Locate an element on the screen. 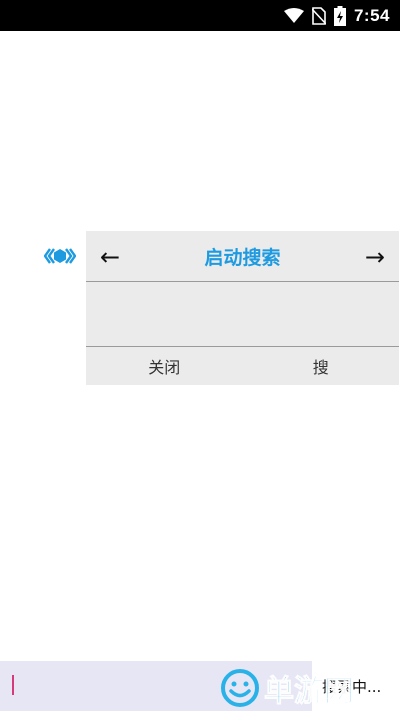 The image size is (400, 711). next-arrow-button: → is located at coordinates (375, 257).